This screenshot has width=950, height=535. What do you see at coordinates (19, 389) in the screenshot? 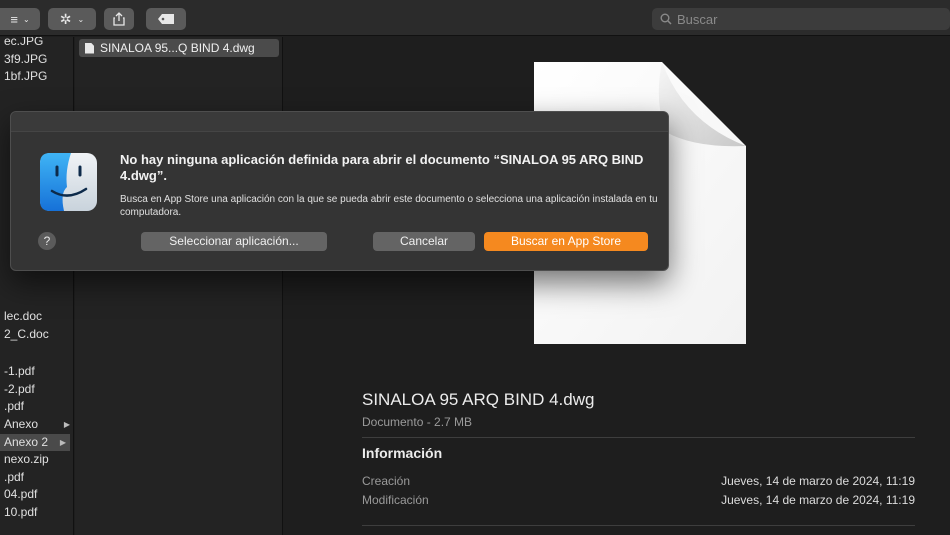
I see `list-item: -2.pdf` at bounding box center [19, 389].